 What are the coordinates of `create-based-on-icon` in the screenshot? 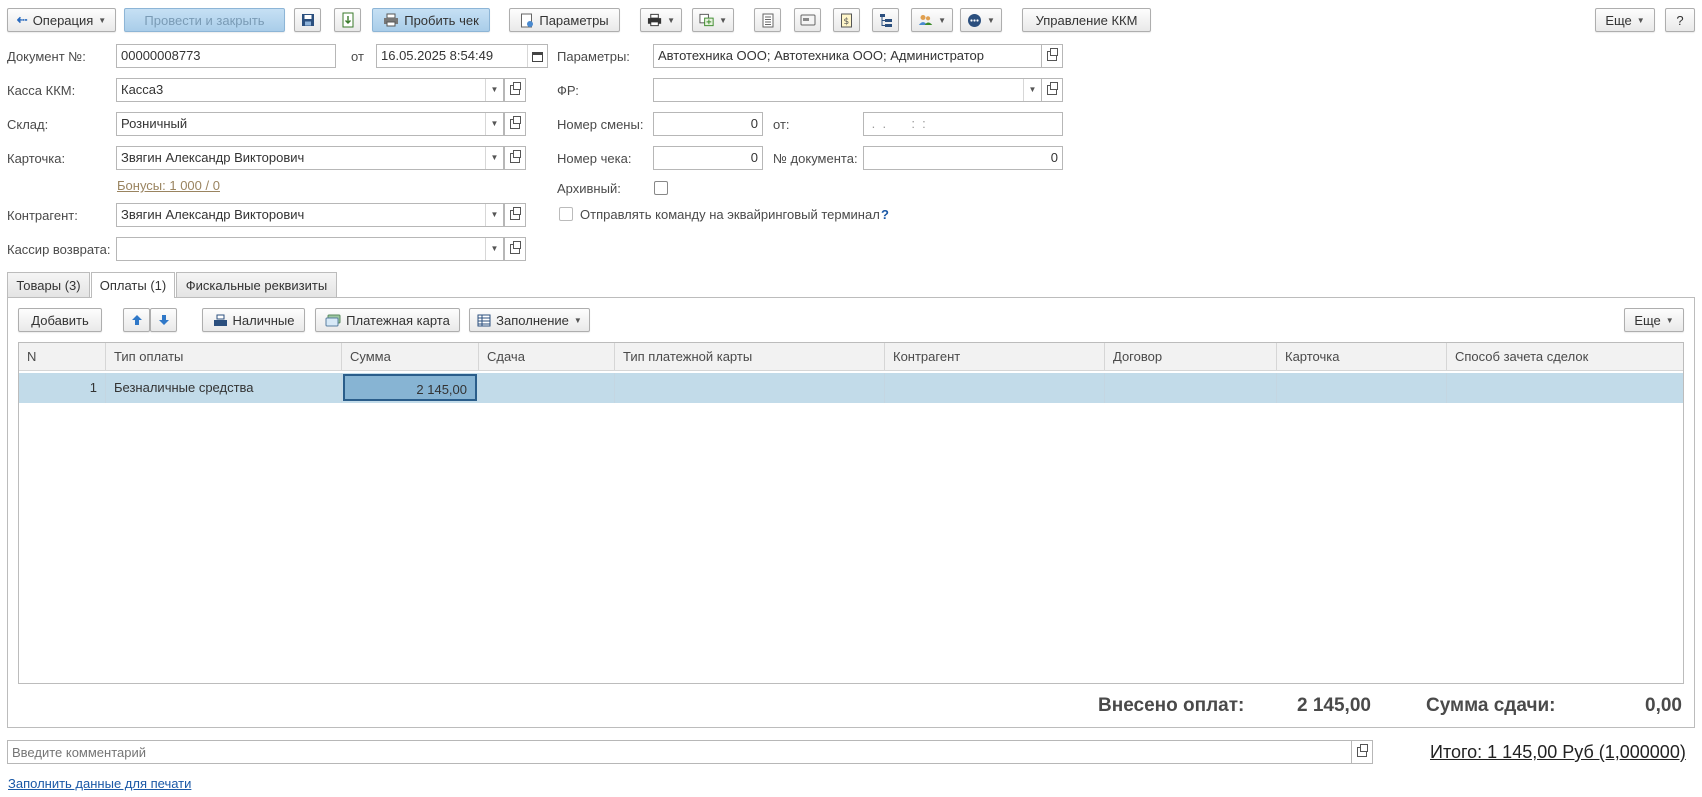 It's located at (706, 20).